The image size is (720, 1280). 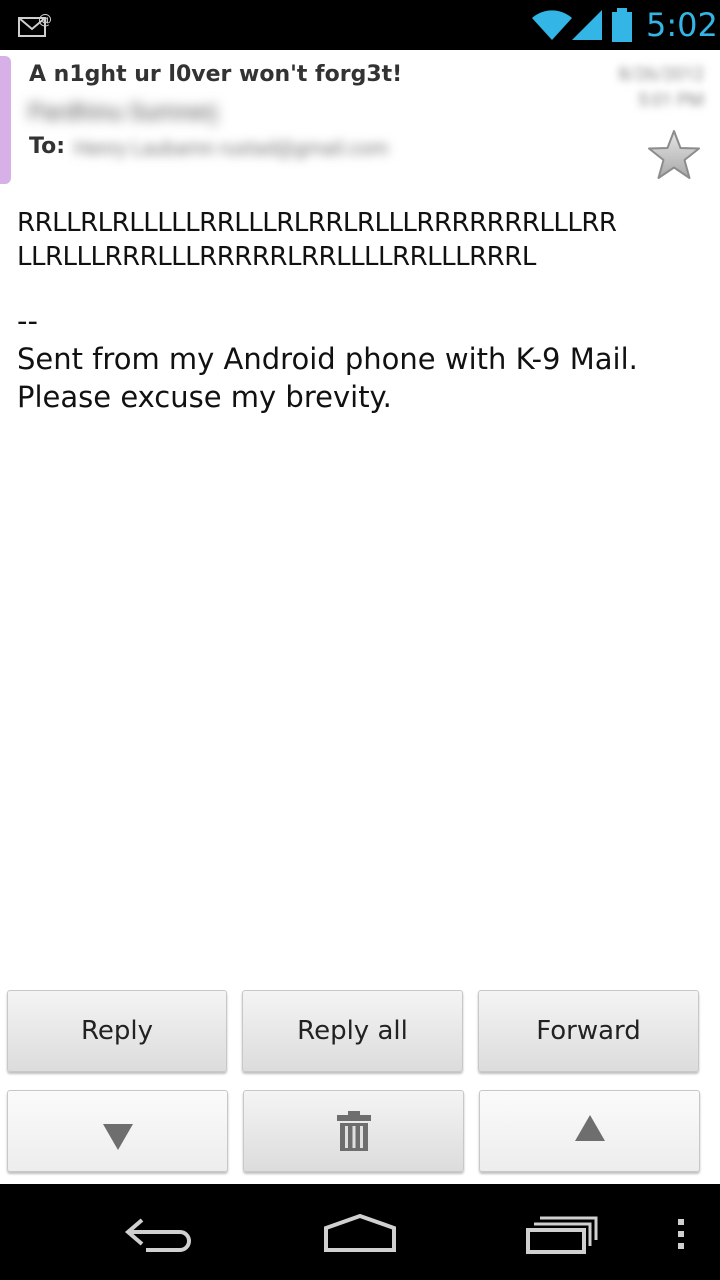 I want to click on wifi-icon, so click(x=552, y=25).